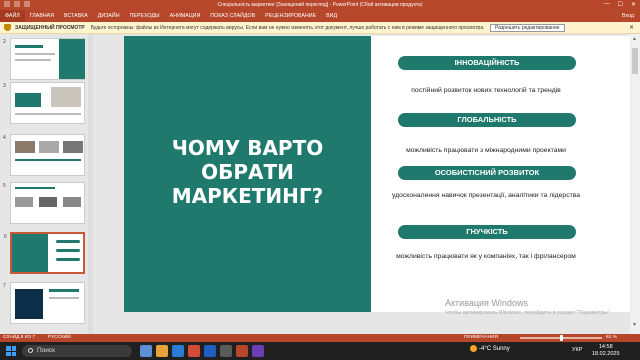 The image size is (640, 360). Describe the element at coordinates (90, 184) in the screenshot. I see `thumbnails-scrollbar` at that location.